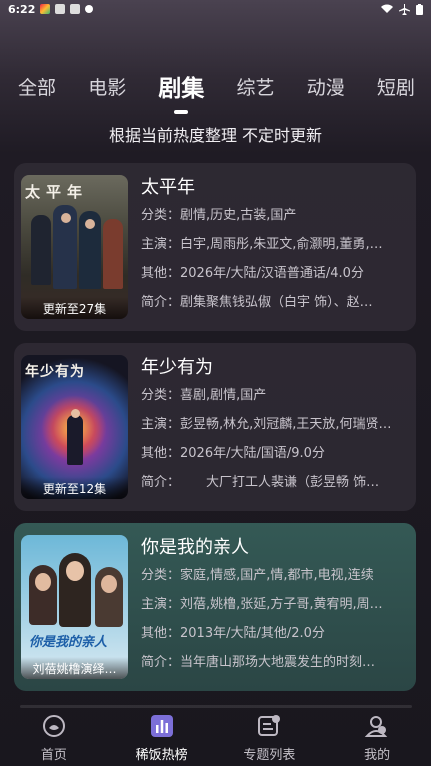 Image resolution: width=431 pixels, height=766 pixels. I want to click on tab-short-drama: 短剧, so click(396, 86).